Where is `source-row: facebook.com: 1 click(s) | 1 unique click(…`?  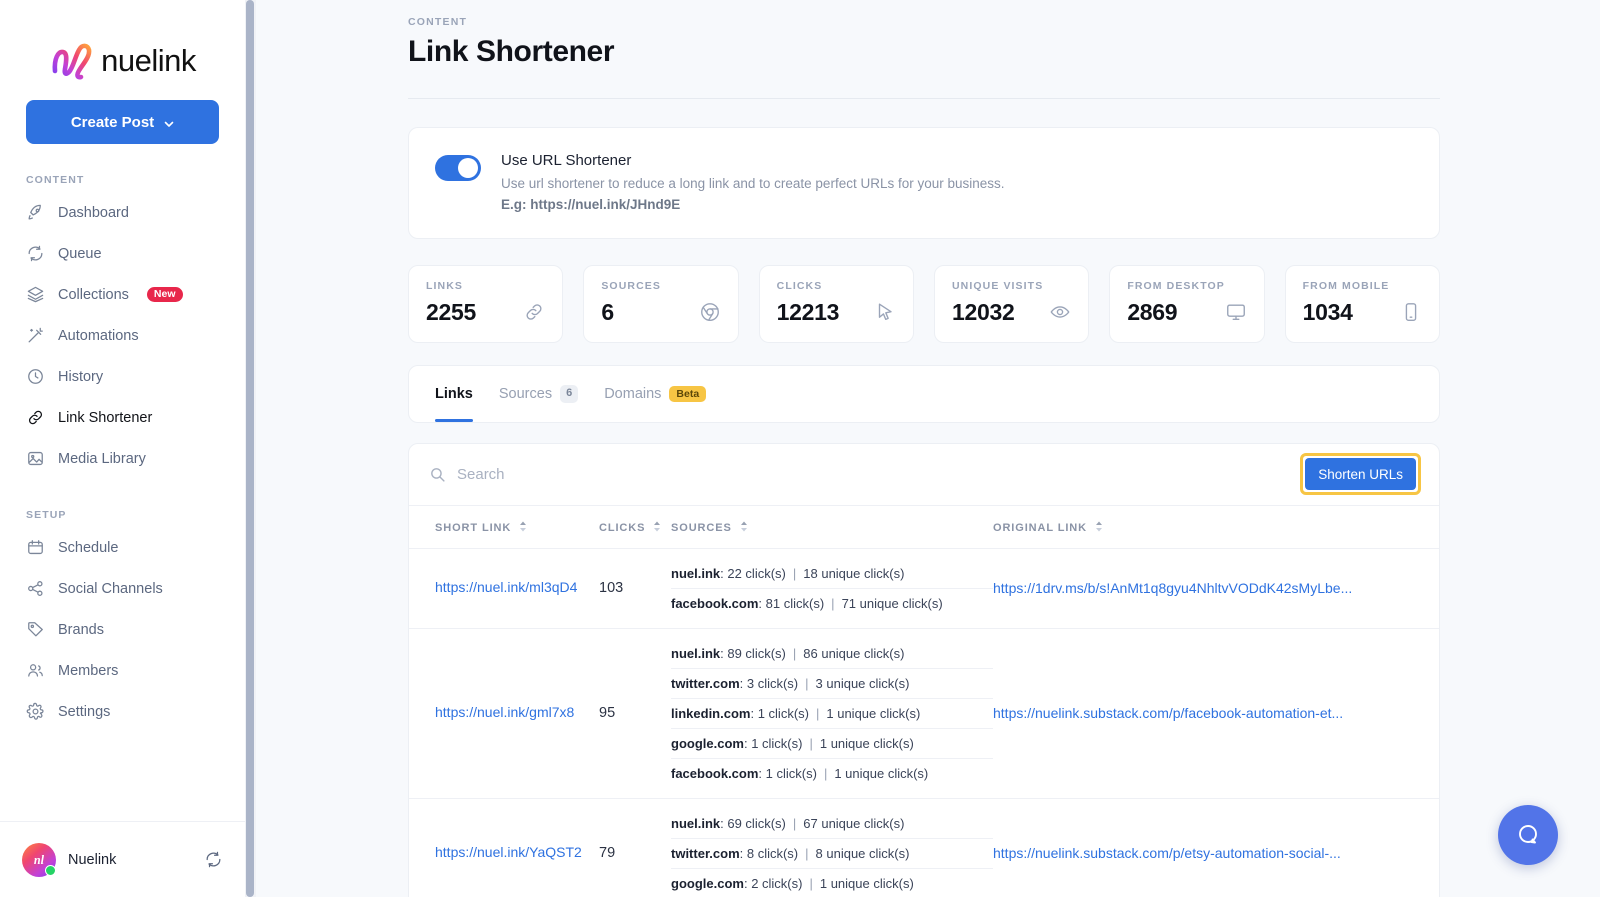
source-row: facebook.com: 1 click(s) | 1 unique click(… is located at coordinates (800, 773).